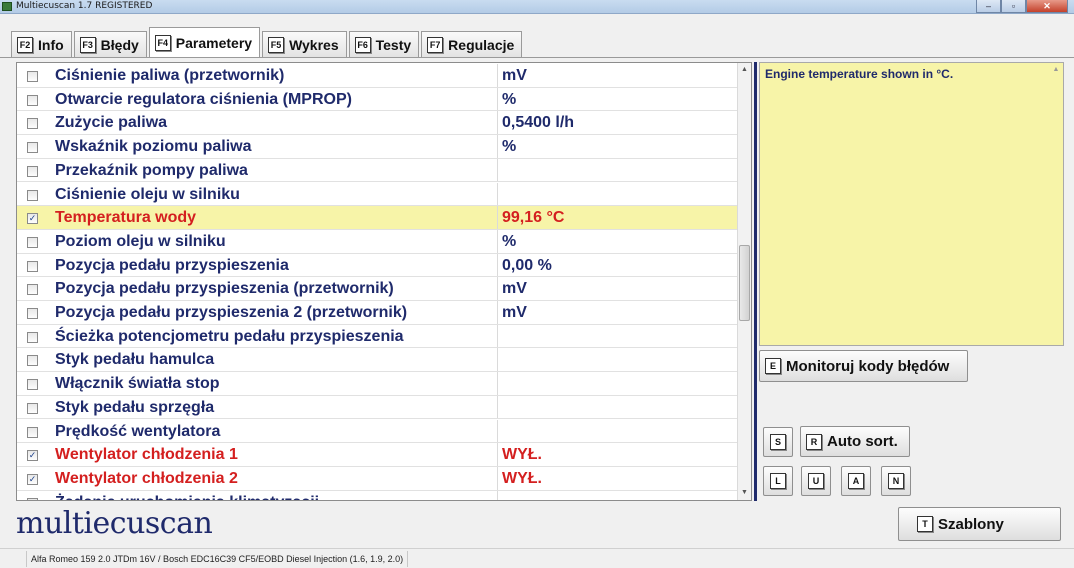  What do you see at coordinates (988, 6) in the screenshot?
I see `minimize-button: –` at bounding box center [988, 6].